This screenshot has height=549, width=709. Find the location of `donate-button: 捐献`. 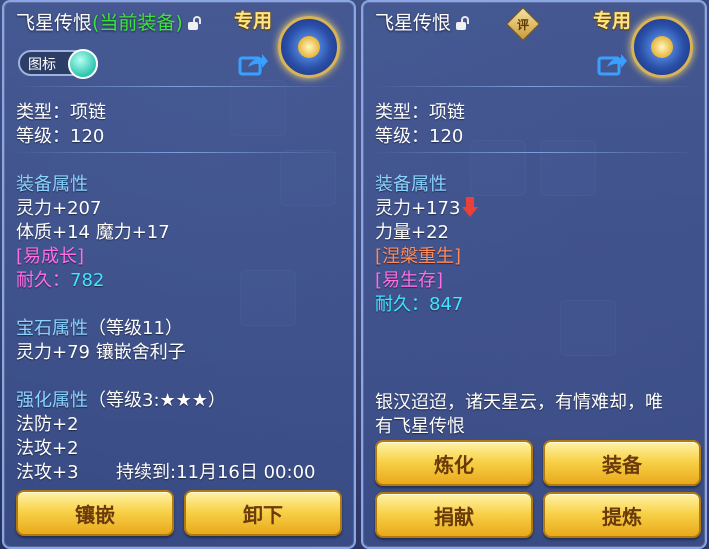

donate-button: 捐献 is located at coordinates (454, 515).